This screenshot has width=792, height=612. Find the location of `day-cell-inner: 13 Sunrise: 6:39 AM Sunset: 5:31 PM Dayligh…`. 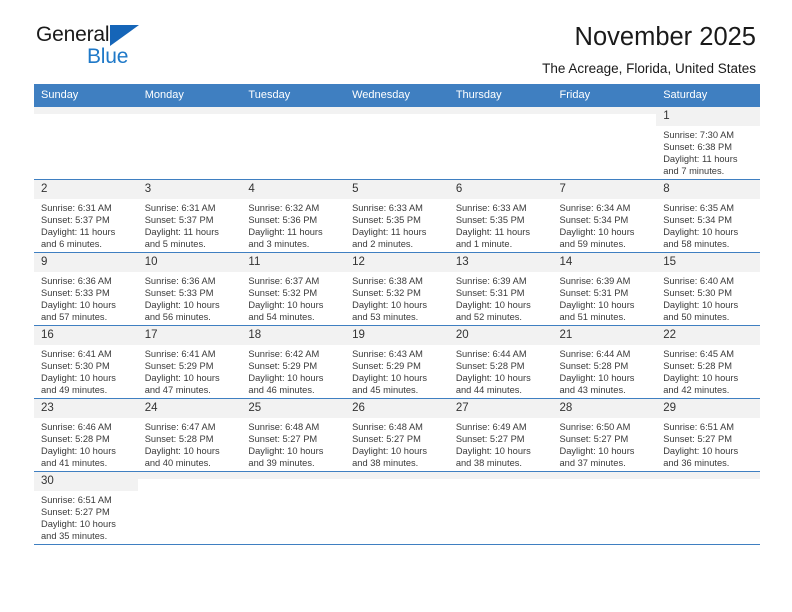

day-cell-inner: 13 Sunrise: 6:39 AM Sunset: 5:31 PM Dayligh… is located at coordinates (500, 289).